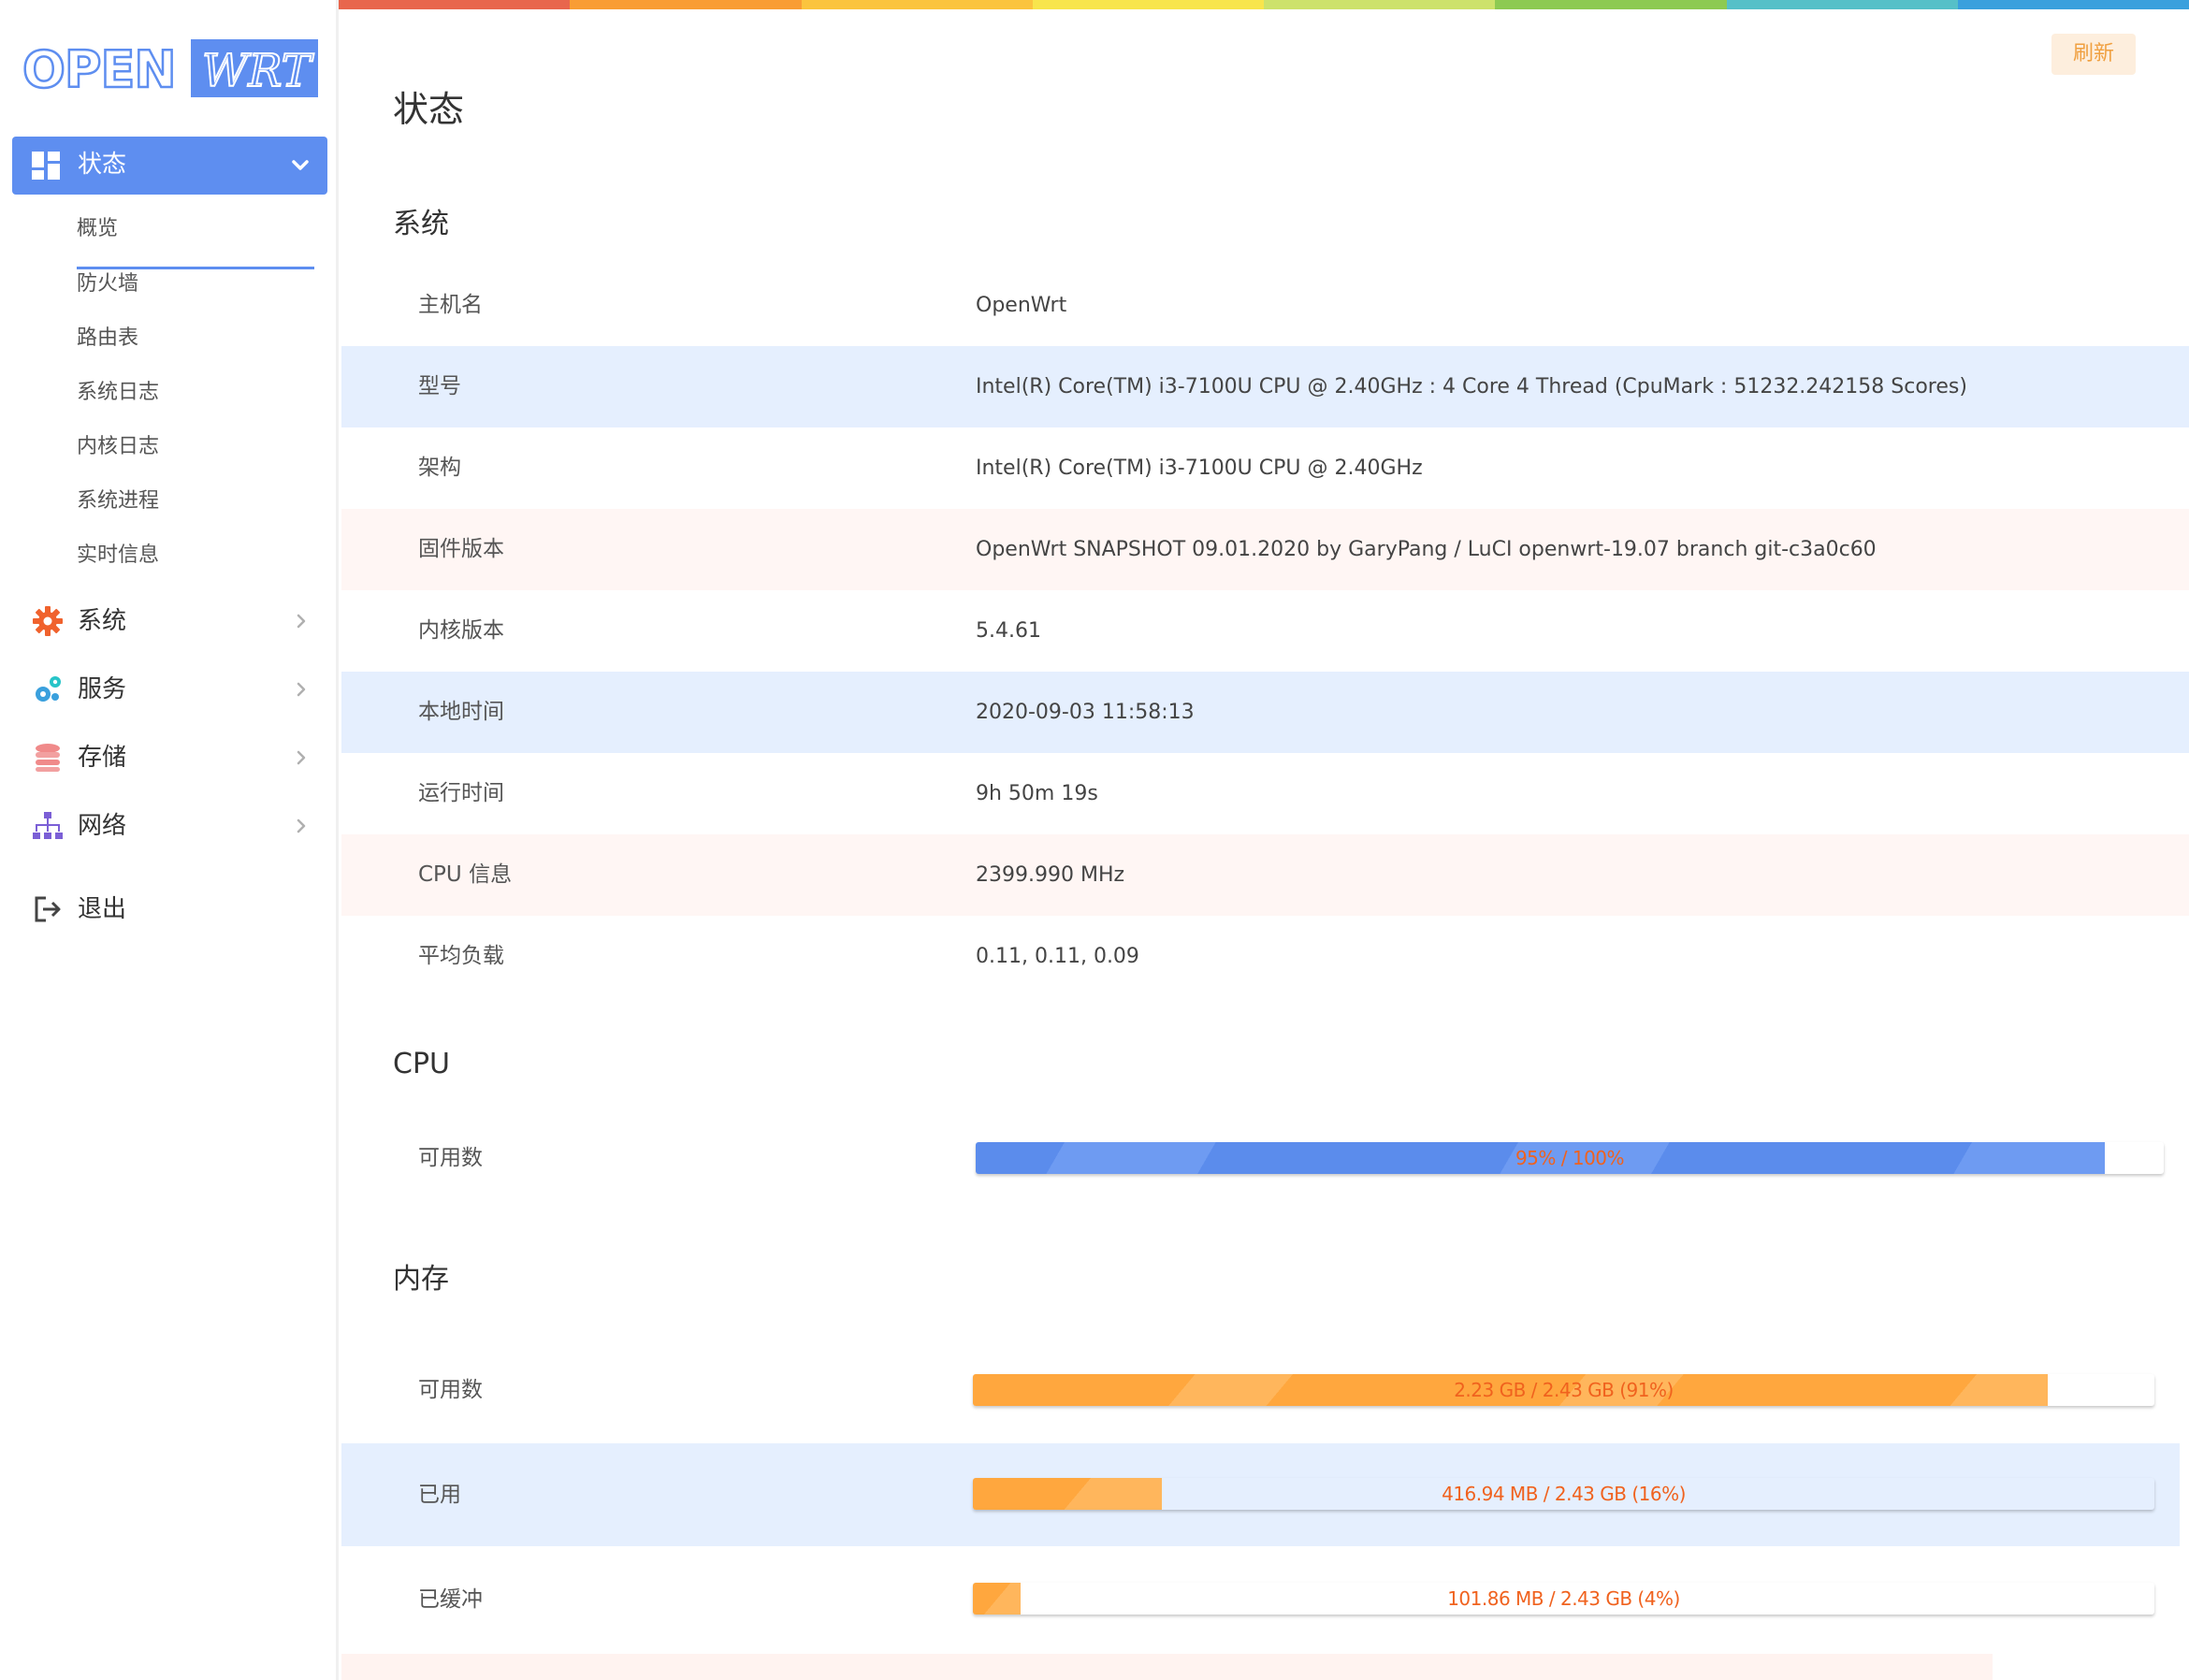 The width and height of the screenshot is (2189, 1680). What do you see at coordinates (439, 468) in the screenshot?
I see `row-key-architecture: 架构` at bounding box center [439, 468].